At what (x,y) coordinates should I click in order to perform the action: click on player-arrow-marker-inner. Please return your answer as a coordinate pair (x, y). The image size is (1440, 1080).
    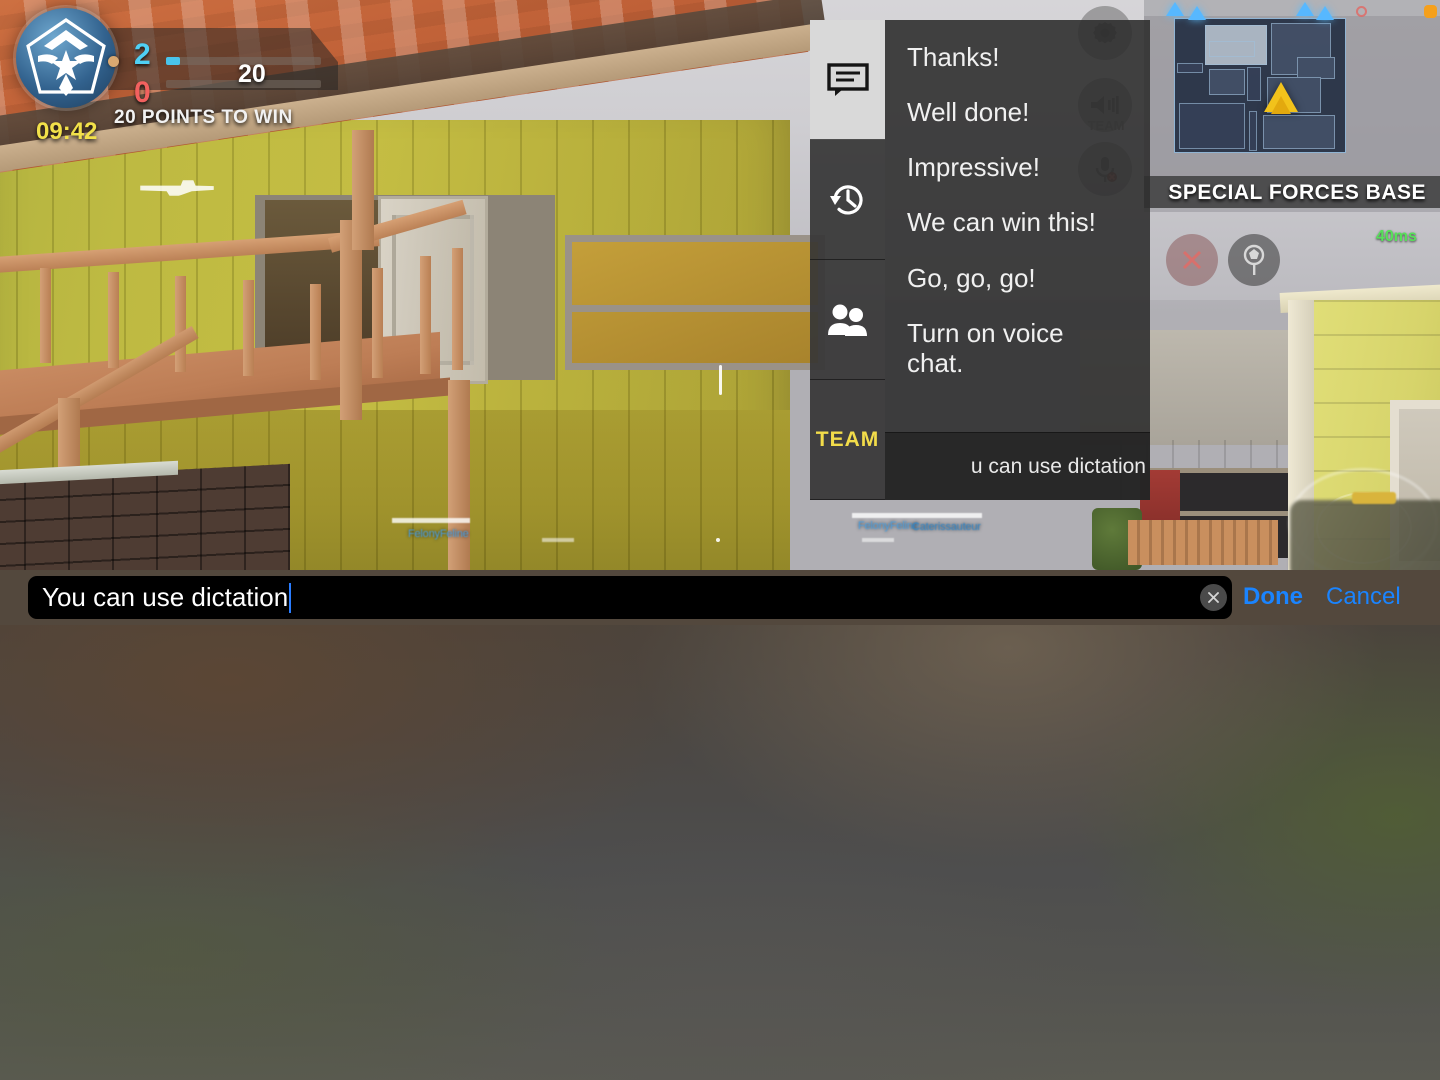
    Looking at the image, I should click on (1281, 105).